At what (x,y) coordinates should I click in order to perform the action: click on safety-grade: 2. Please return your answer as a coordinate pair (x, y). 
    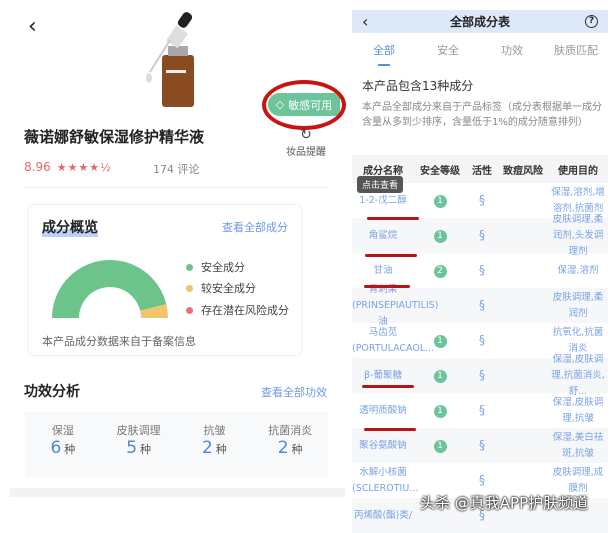
    Looking at the image, I should click on (440, 271).